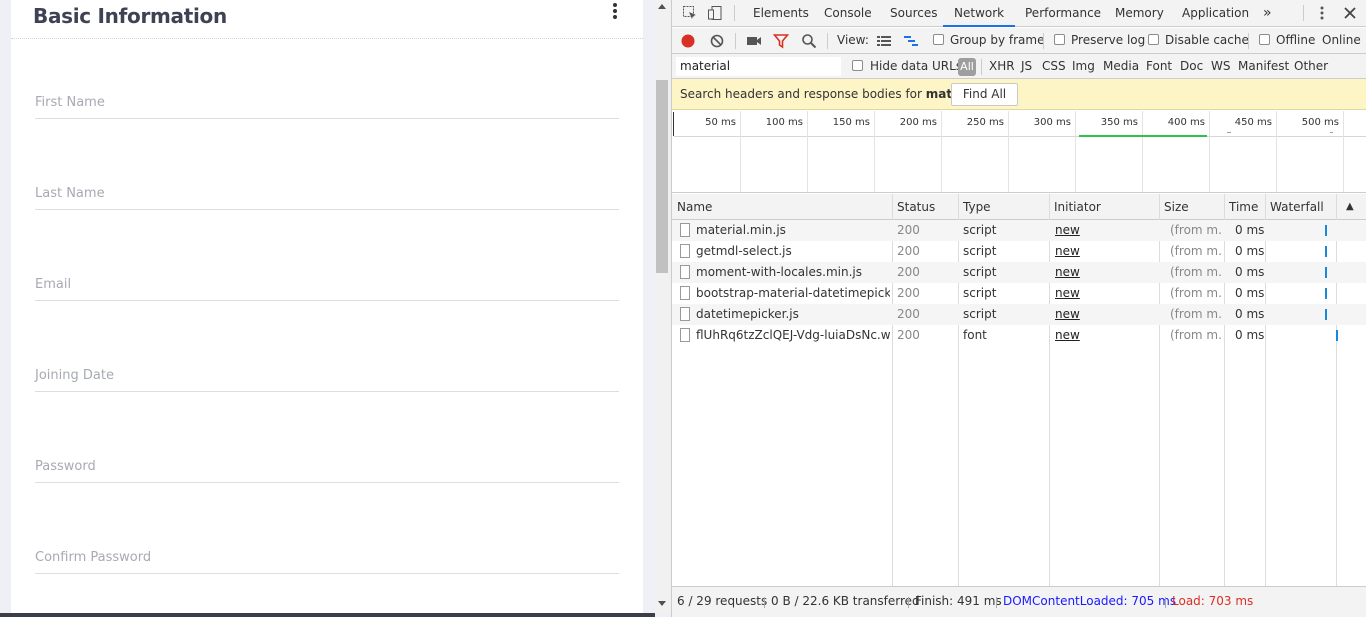 The width and height of the screenshot is (1366, 617). Describe the element at coordinates (1264, 39) in the screenshot. I see `offline-checkbox` at that location.